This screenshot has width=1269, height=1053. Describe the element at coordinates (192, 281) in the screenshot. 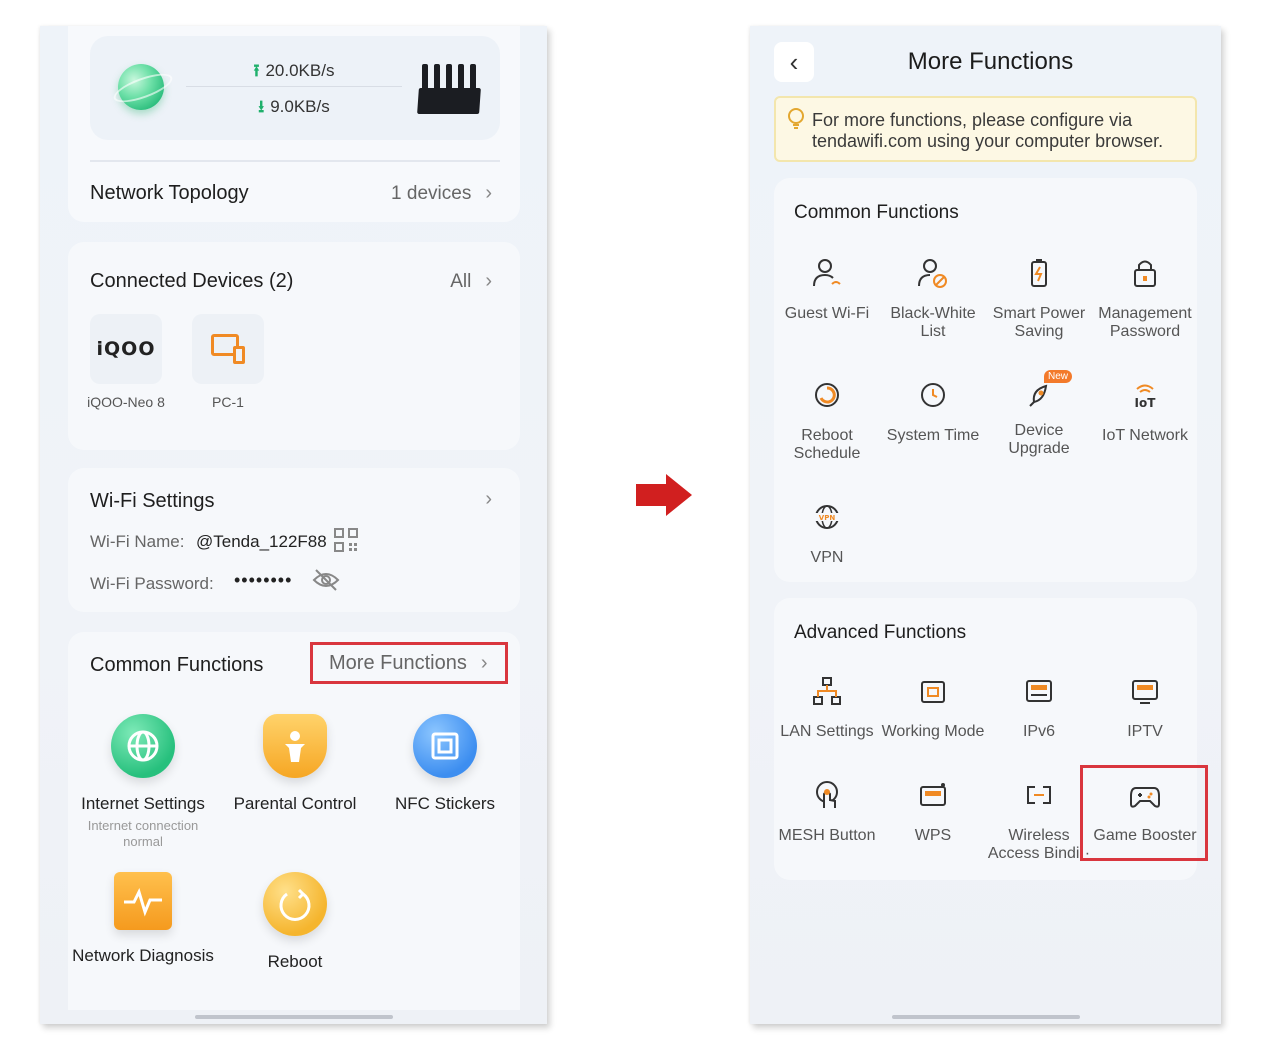

I see `connected-devices-title: Connected Devices (2)` at that location.